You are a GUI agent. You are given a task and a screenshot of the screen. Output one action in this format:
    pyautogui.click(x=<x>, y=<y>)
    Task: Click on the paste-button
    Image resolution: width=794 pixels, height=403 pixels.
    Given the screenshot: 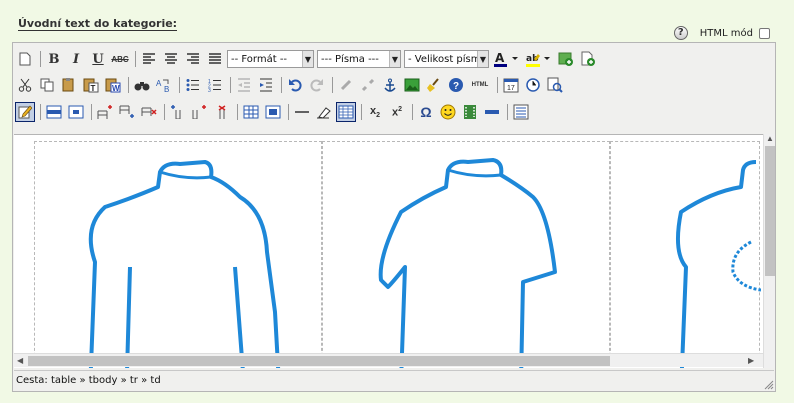 What is the action you would take?
    pyautogui.click(x=69, y=85)
    